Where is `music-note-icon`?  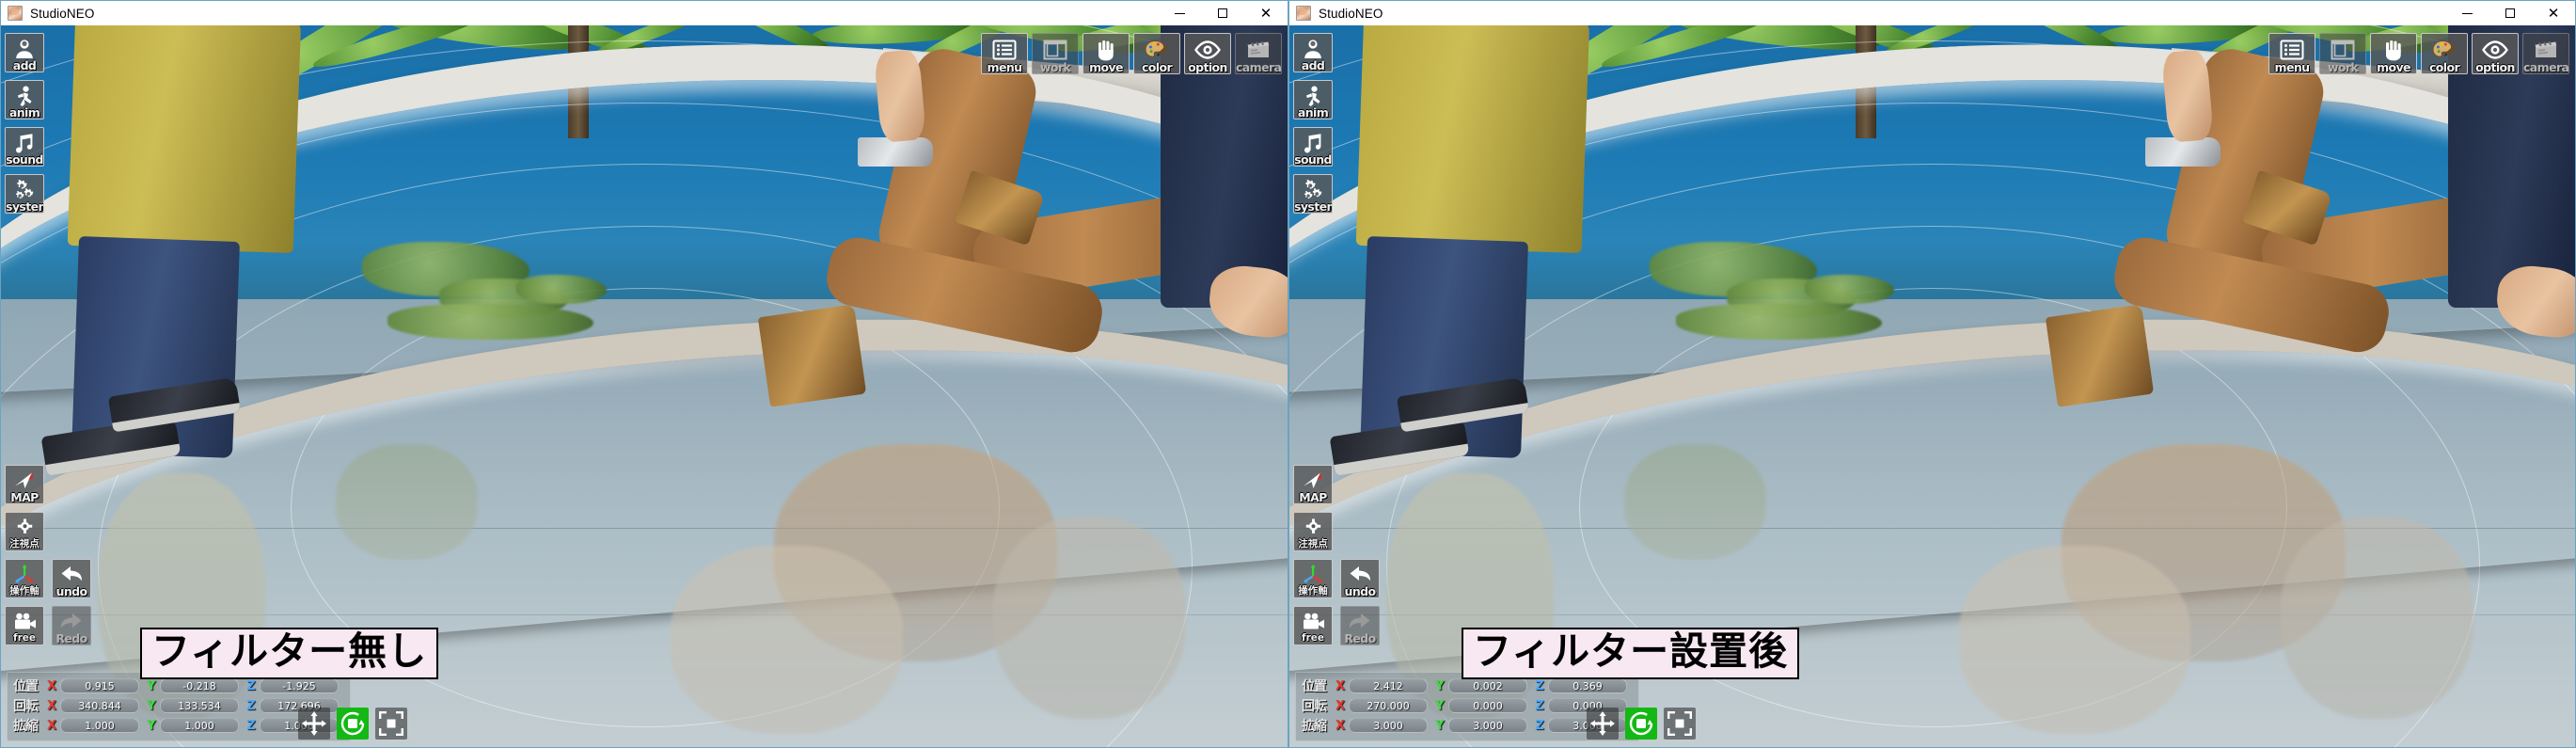
music-note-icon is located at coordinates (1313, 143).